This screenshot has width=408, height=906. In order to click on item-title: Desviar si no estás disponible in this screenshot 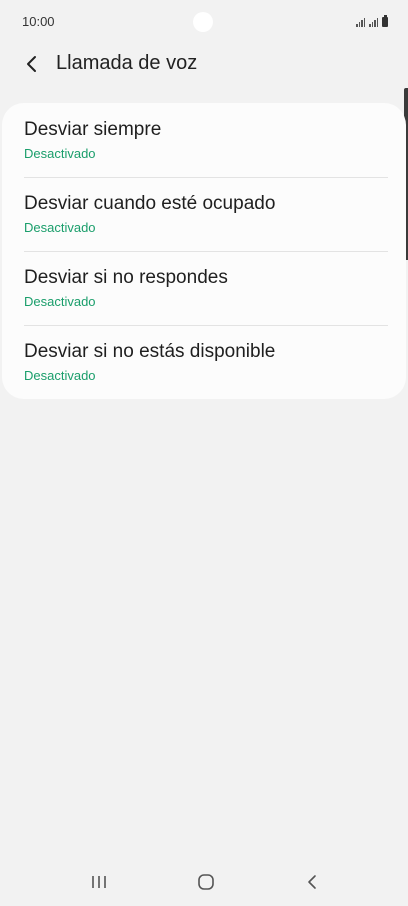, I will do `click(150, 351)`.